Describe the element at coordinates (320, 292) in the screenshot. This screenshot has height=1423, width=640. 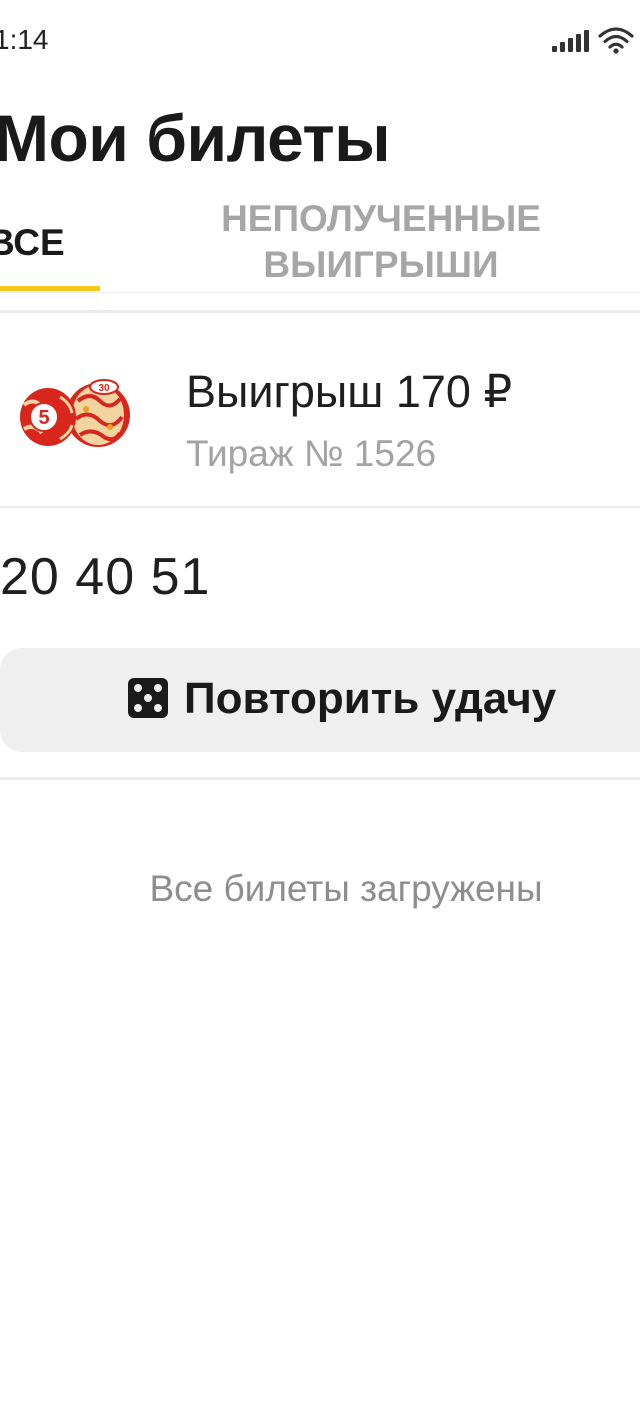
I see `tabs-divider` at that location.